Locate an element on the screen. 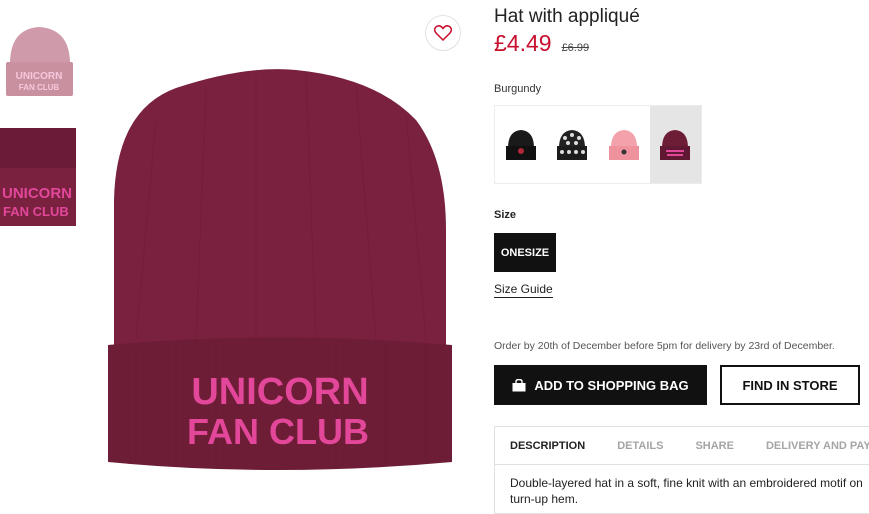 The image size is (869, 514). favourite-button is located at coordinates (443, 33).